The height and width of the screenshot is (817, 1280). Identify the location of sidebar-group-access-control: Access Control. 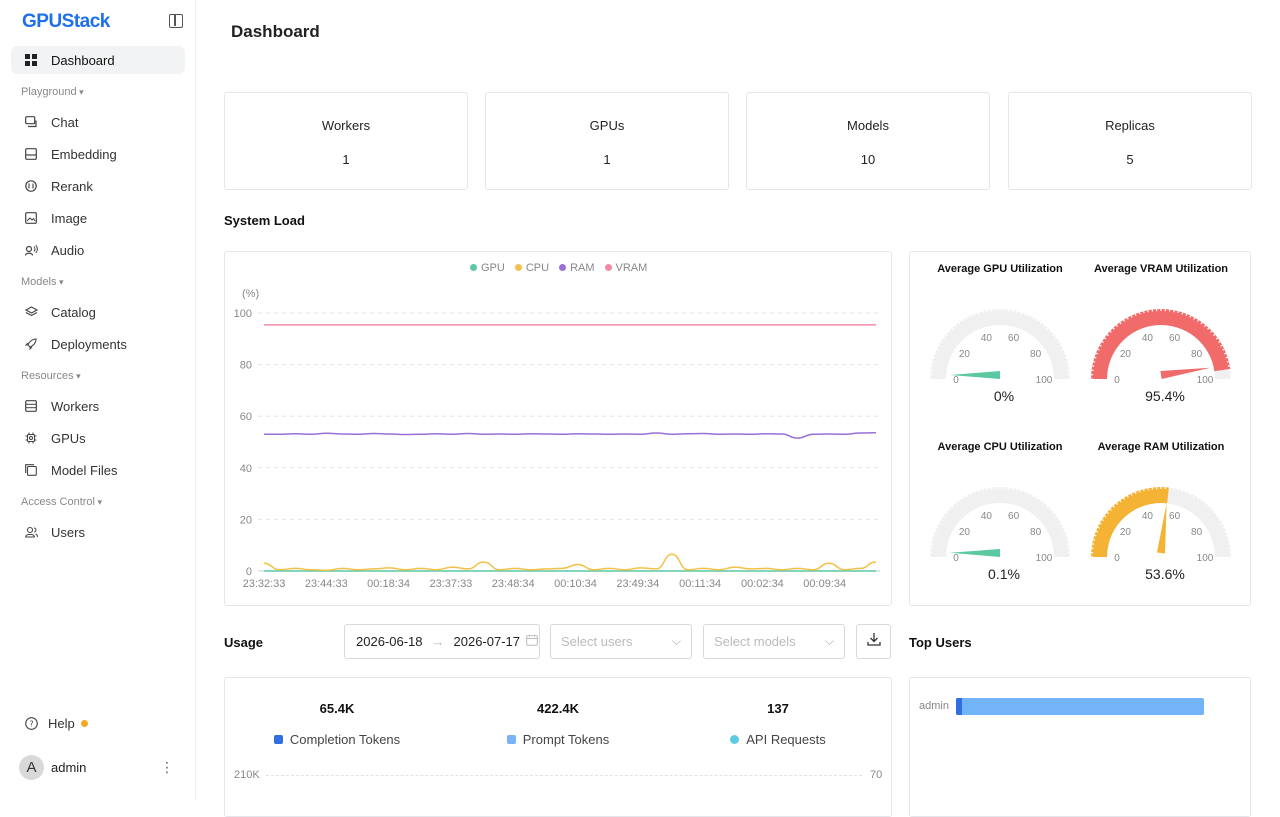
(61, 502).